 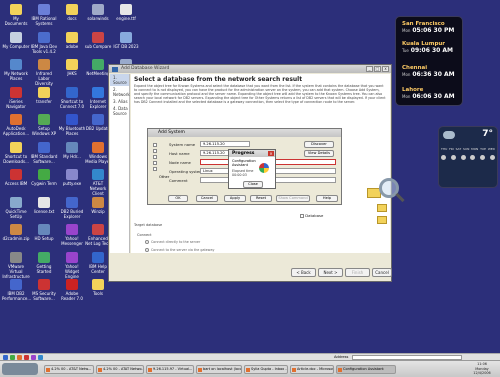 What do you see at coordinates (44, 42) in the screenshot?
I see `desktop-icon: IBM Java Dev Tools v1.4.2` at bounding box center [44, 42].